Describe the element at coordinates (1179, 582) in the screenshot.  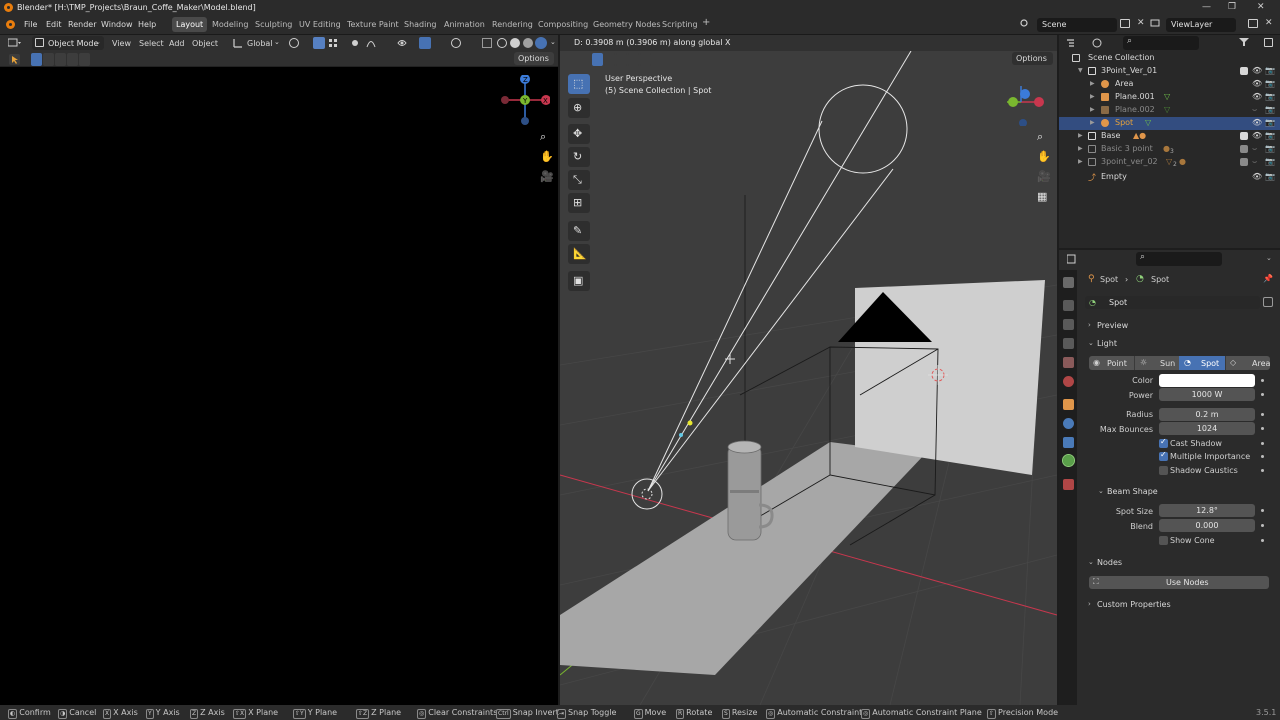
I see `use-nodes-button: ⛶ Use Nodes` at that location.